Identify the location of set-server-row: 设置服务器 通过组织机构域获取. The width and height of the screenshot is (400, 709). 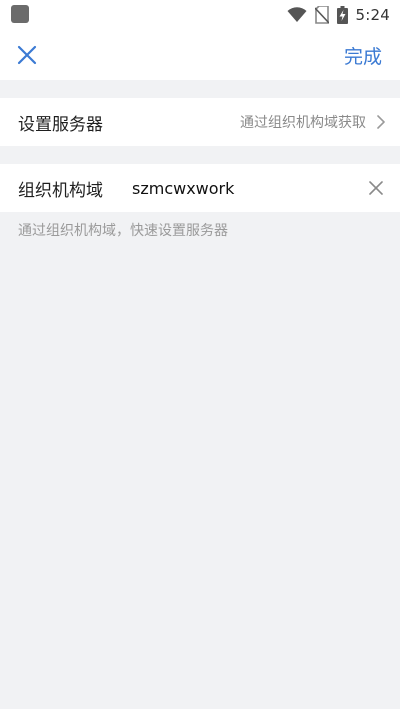
(200, 122).